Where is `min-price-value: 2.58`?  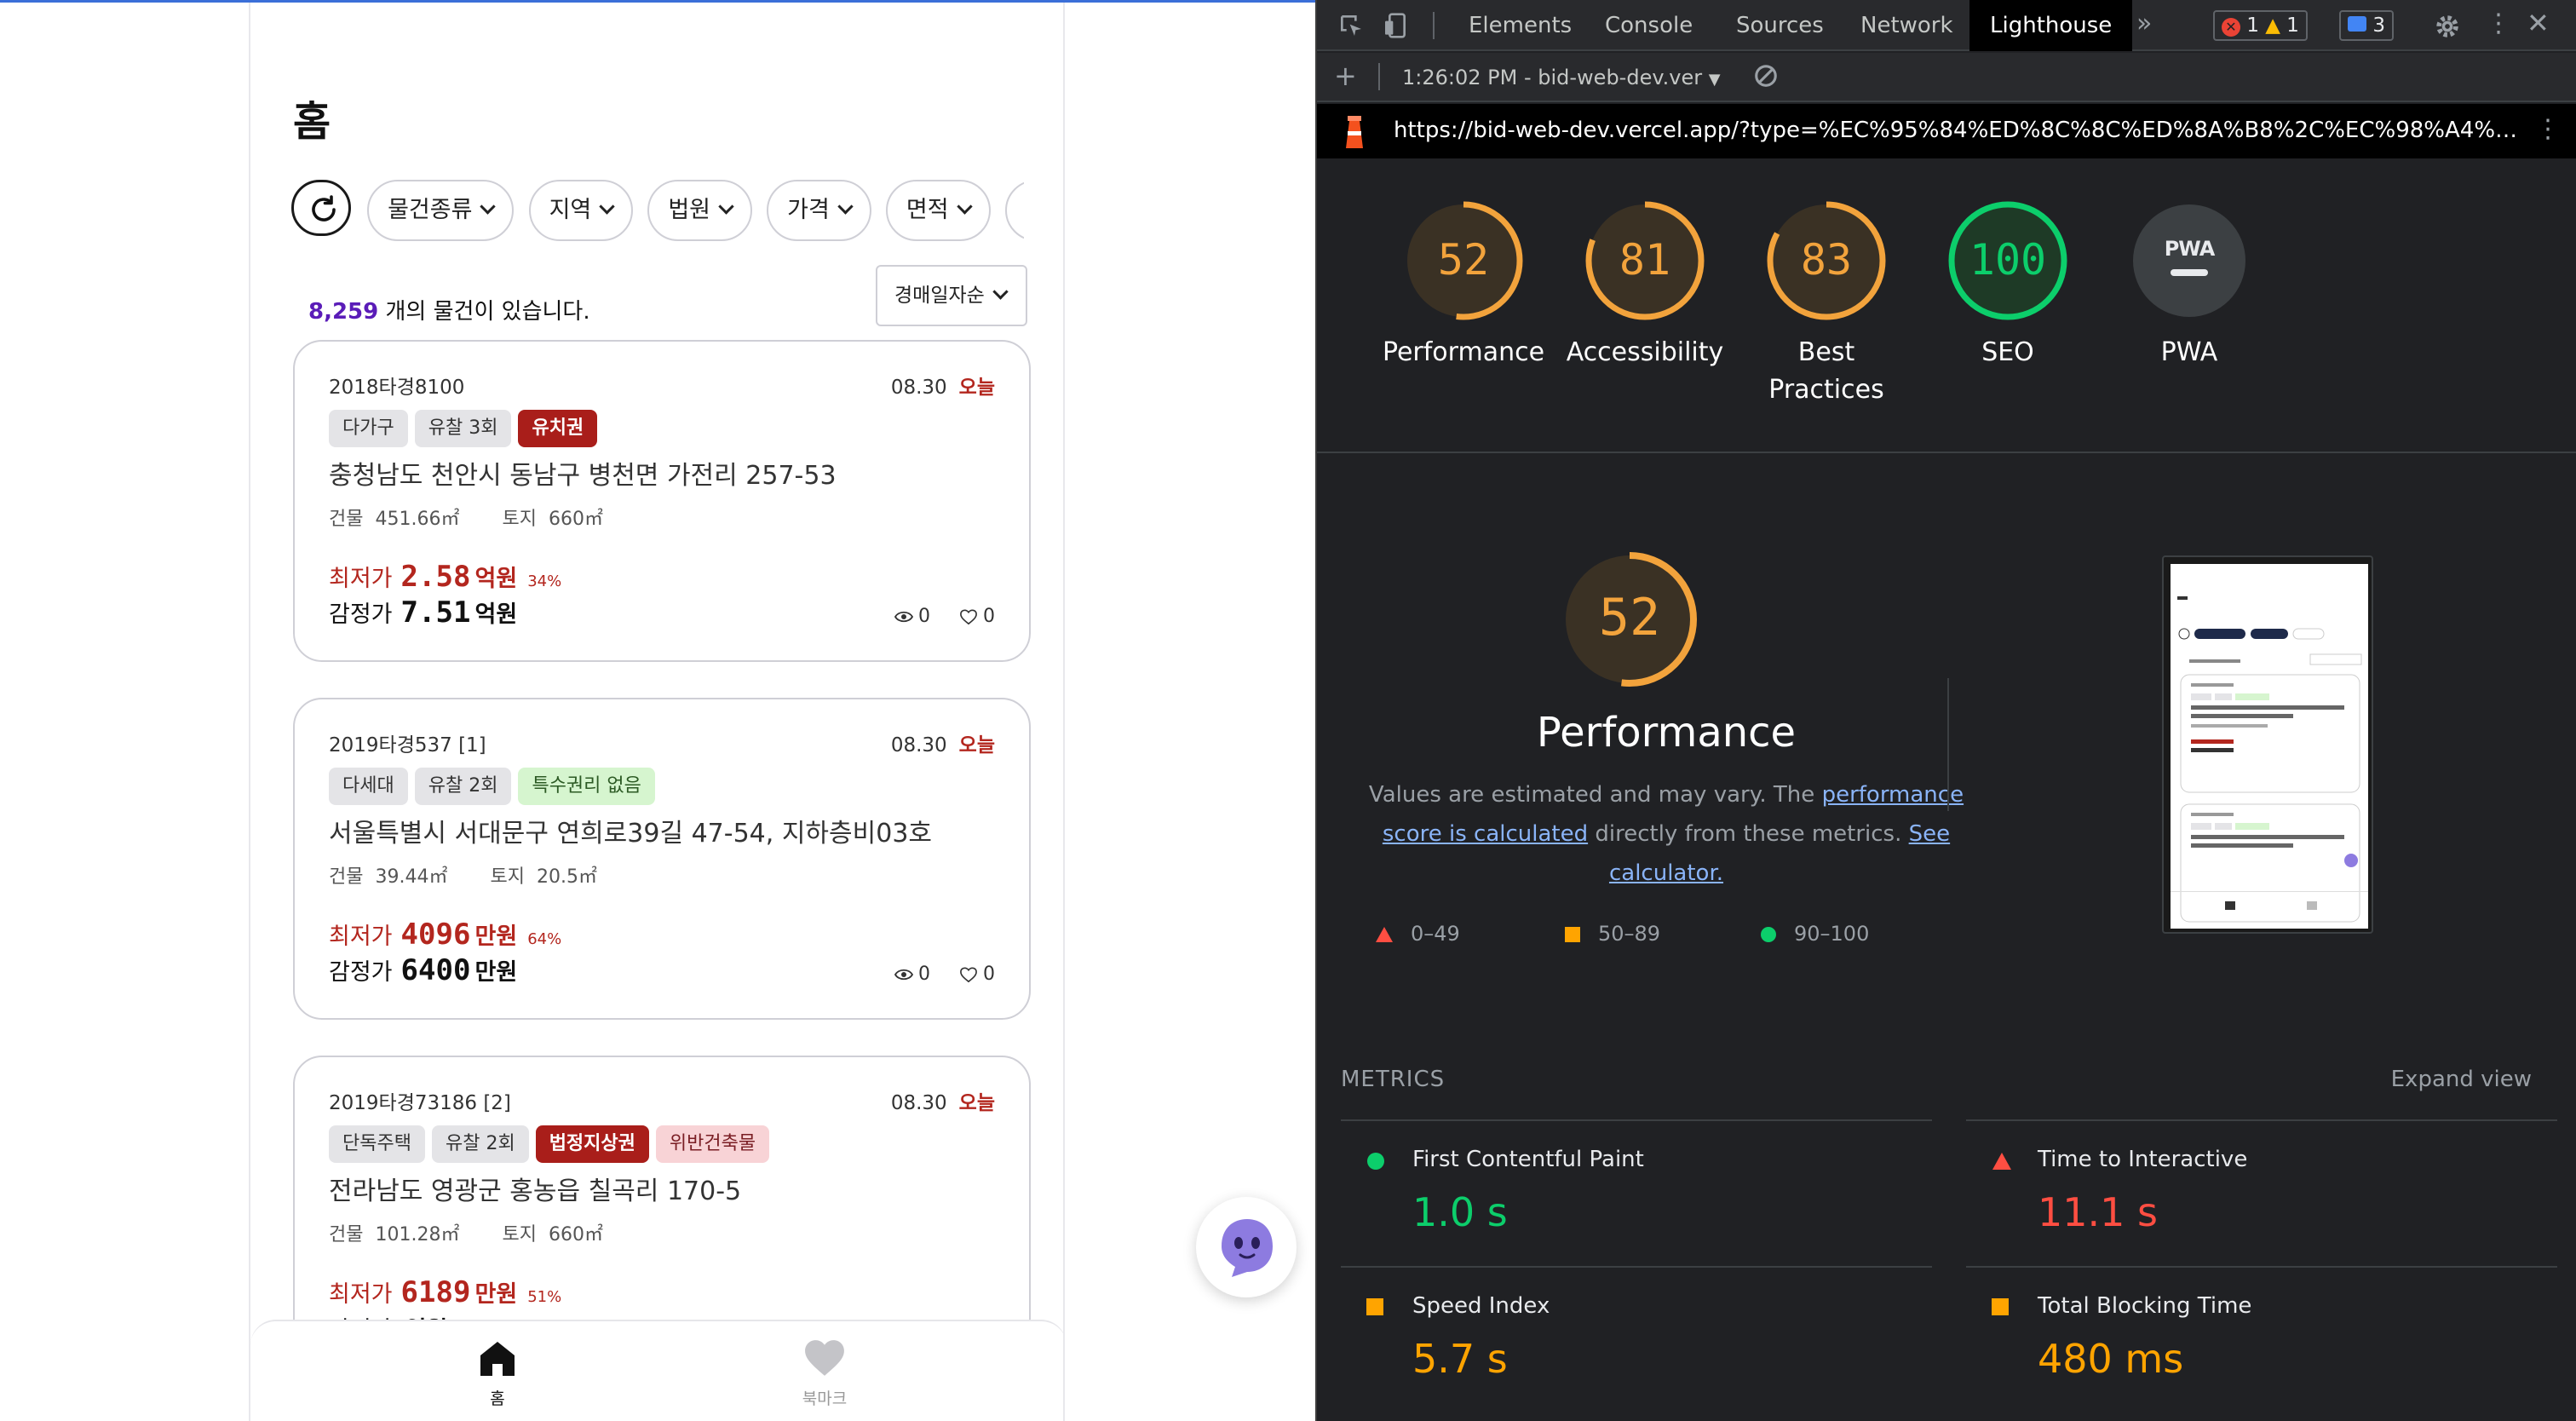
min-price-value: 2.58 is located at coordinates (436, 577).